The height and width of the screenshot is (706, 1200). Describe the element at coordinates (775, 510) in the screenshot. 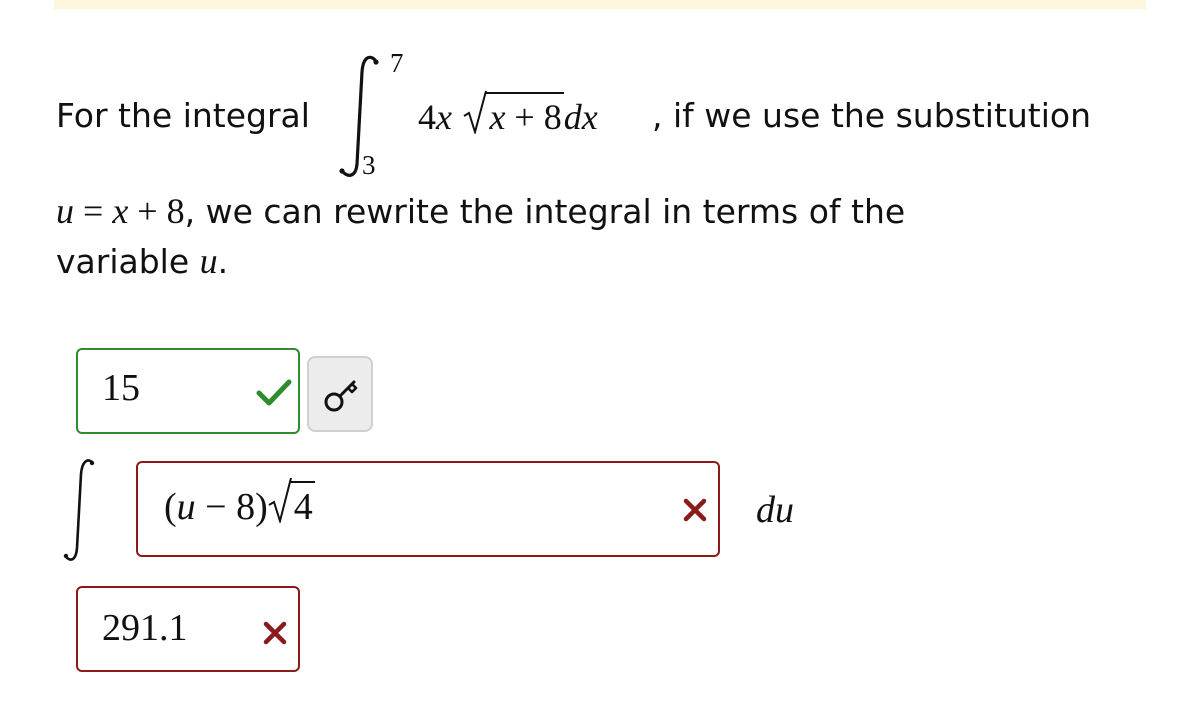

I see `differential-du: du` at that location.